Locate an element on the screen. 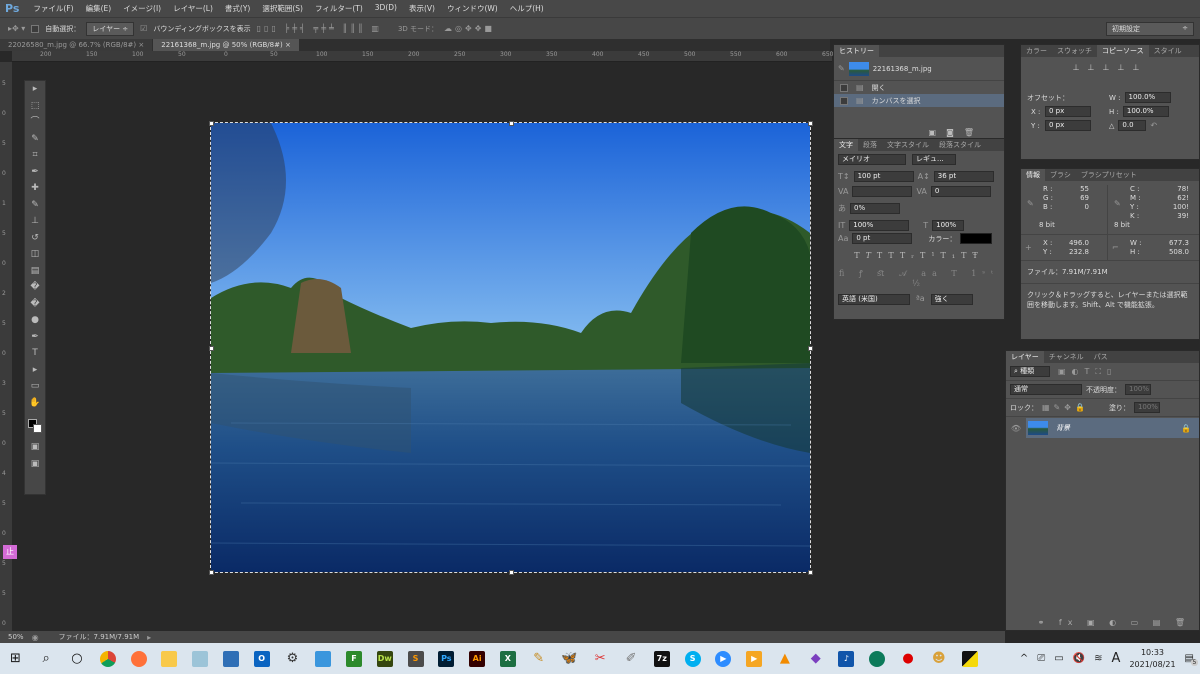 The image size is (1200, 674). antialias-select: 強く is located at coordinates (951, 299).